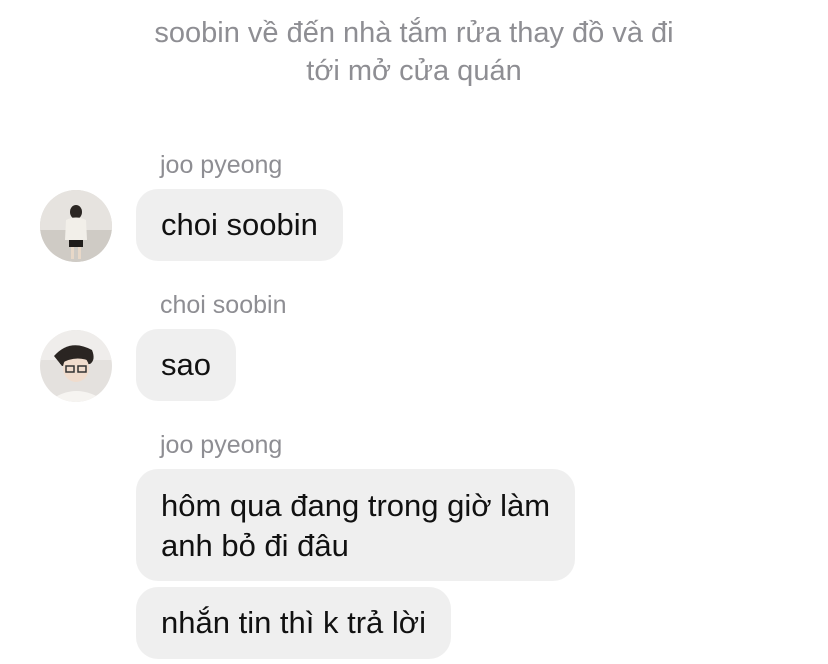 Image resolution: width=828 pixels, height=664 pixels. Describe the element at coordinates (356, 525) in the screenshot. I see `message-bubble: hôm qua đang trong giờ làm anh bỏ đi đâu` at that location.